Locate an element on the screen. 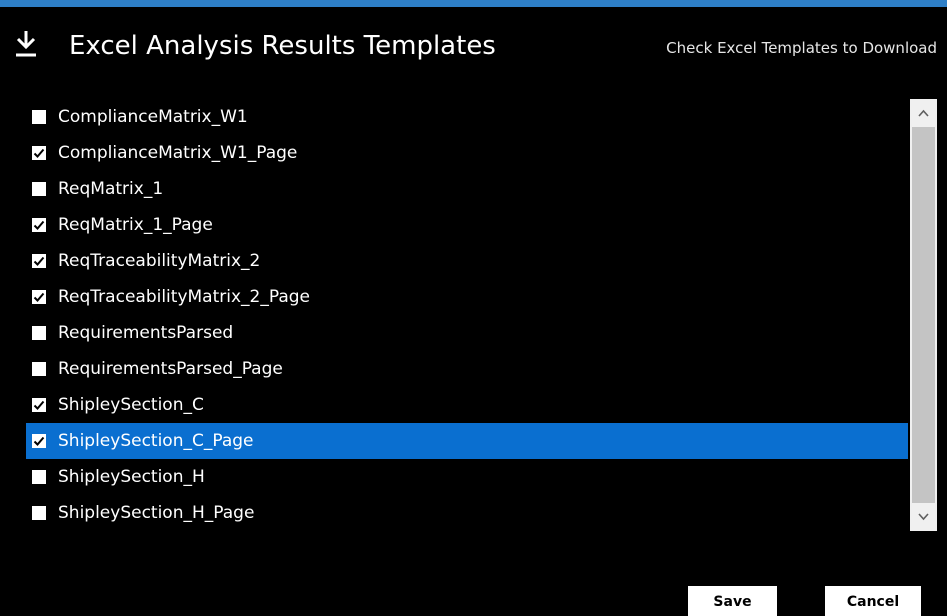  template-label: ShipleySection_C_Page is located at coordinates (156, 441).